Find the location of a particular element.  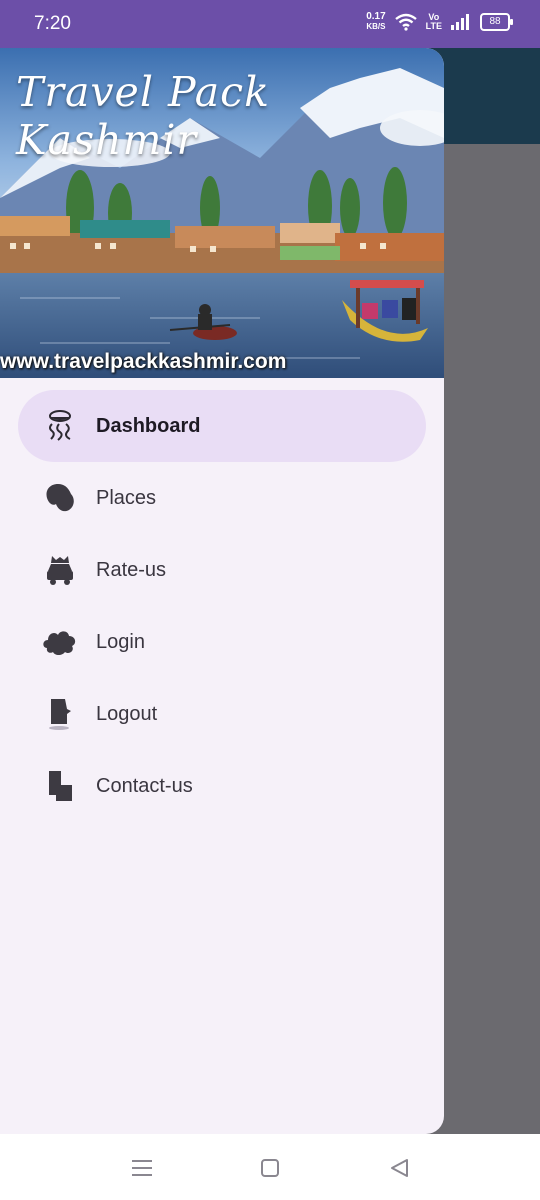

battery-icon: 88 is located at coordinates (496, 22).